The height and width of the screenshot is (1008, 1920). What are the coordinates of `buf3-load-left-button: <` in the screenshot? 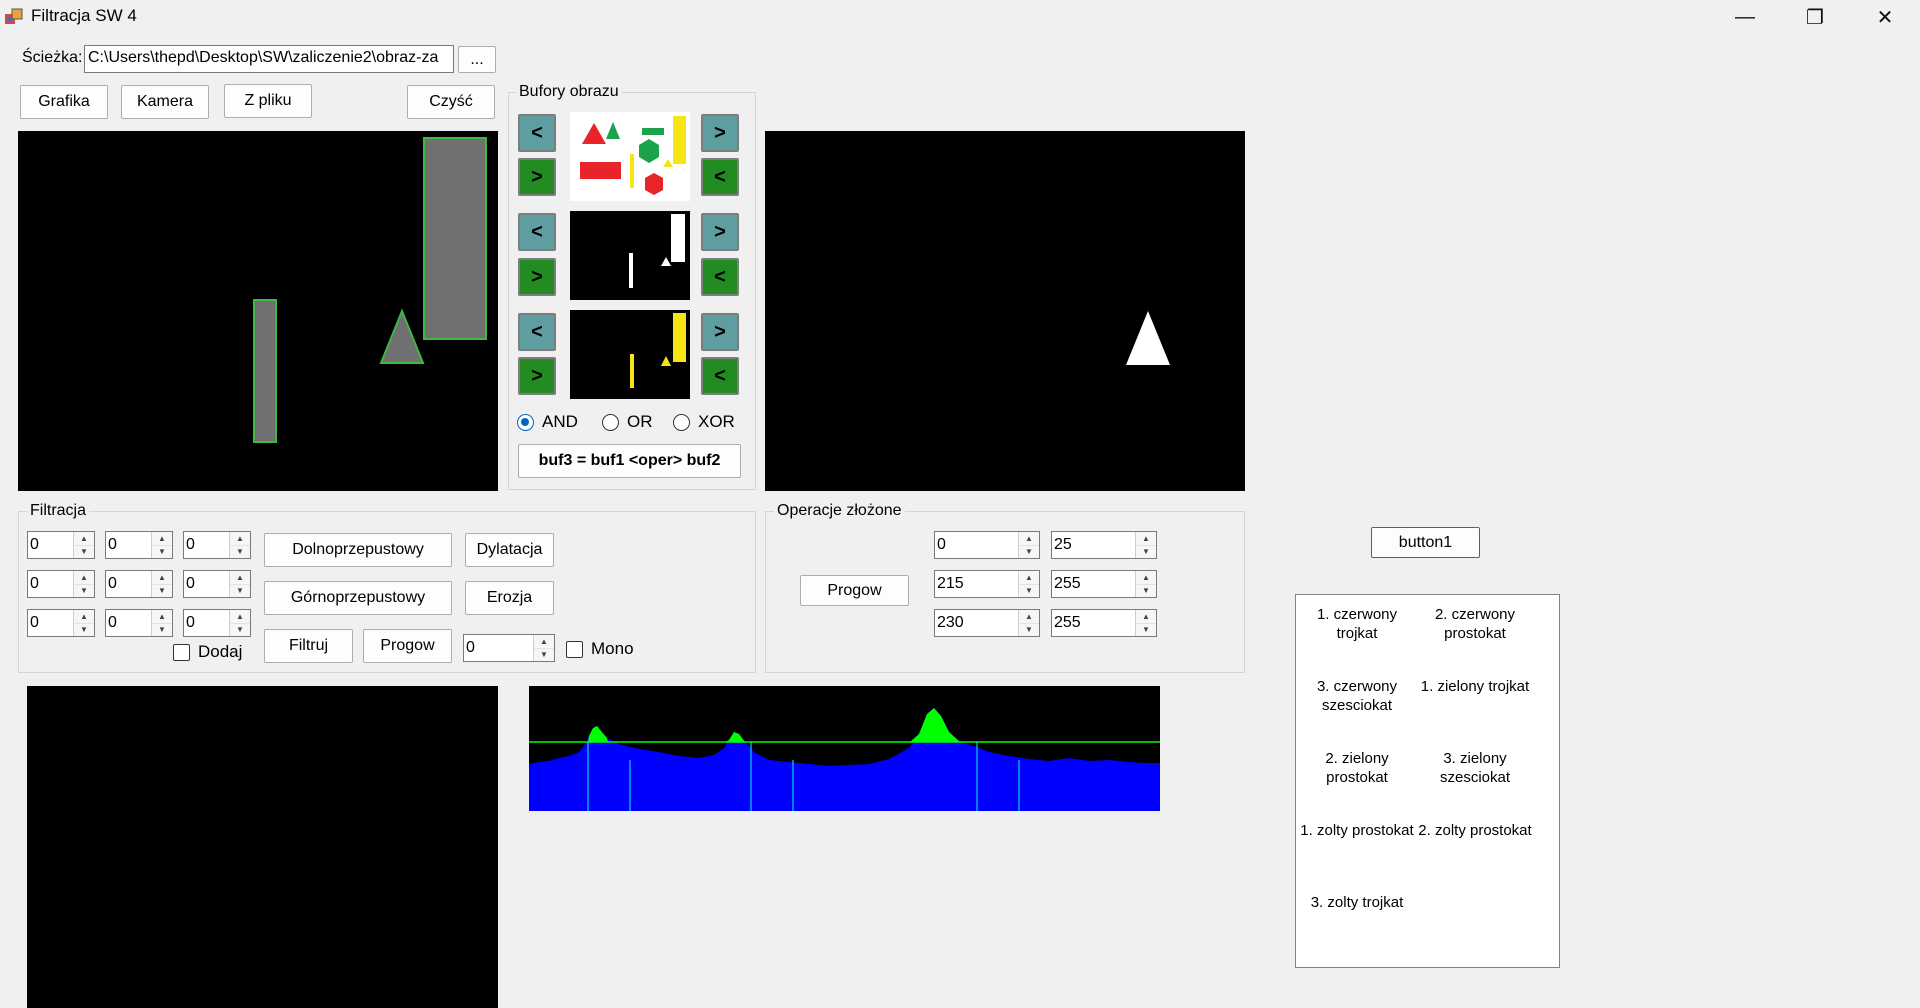 It's located at (537, 332).